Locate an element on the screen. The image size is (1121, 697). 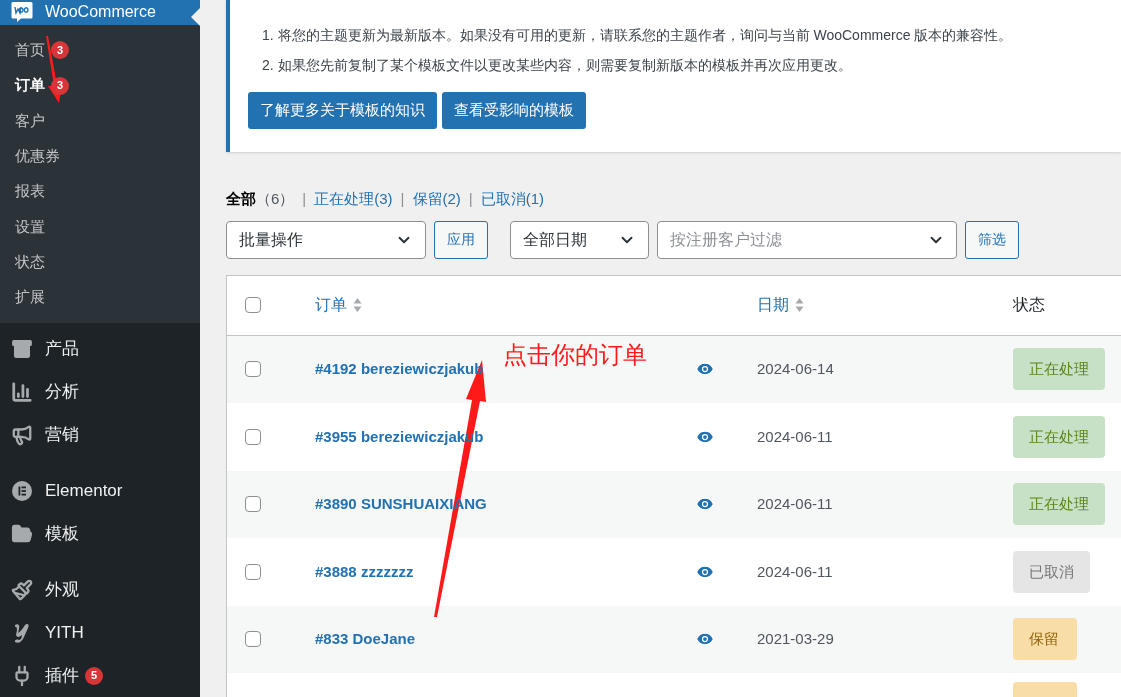
submenu-item: 客户 is located at coordinates (30, 121).